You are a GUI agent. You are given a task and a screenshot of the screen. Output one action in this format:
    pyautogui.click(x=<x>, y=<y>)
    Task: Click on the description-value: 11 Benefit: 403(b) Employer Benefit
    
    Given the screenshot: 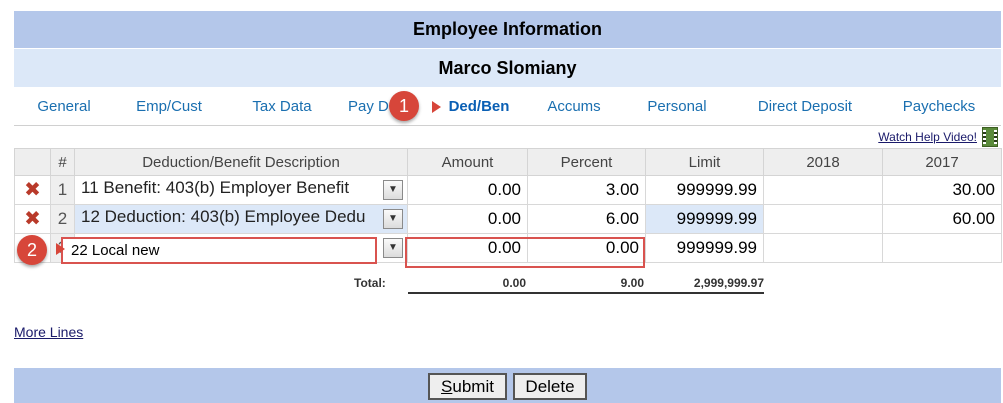 What is the action you would take?
    pyautogui.click(x=215, y=187)
    